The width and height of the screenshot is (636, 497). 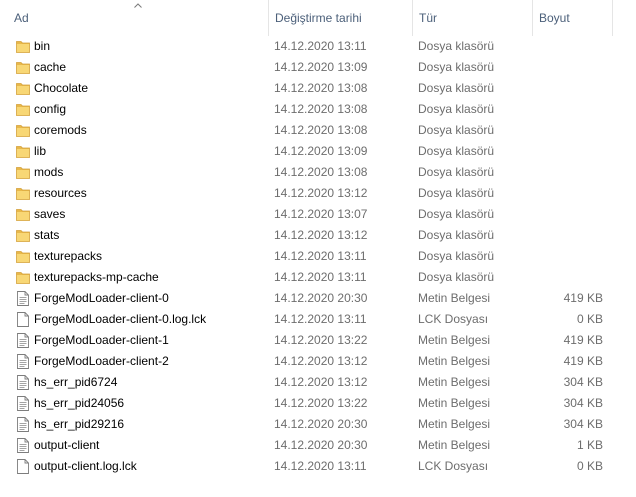 I want to click on file-name: saves, so click(x=50, y=214).